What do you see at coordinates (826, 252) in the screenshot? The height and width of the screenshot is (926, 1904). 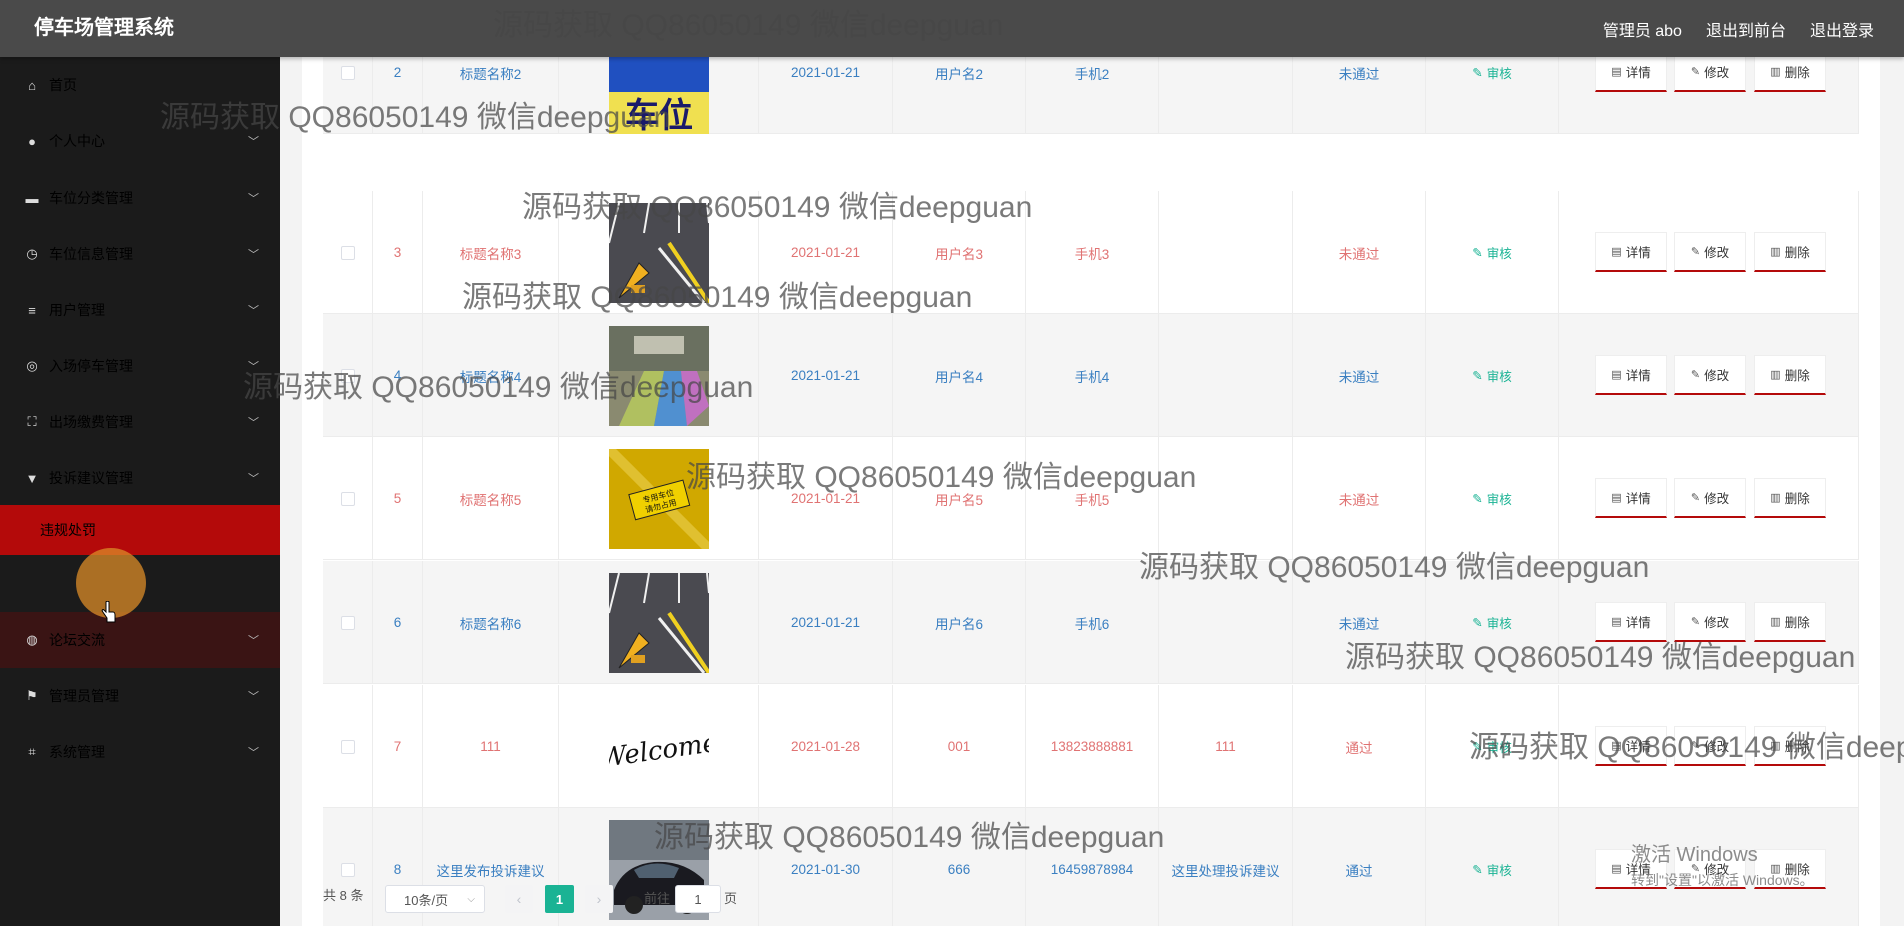 I see `row-date-cell: 2021-01-21` at bounding box center [826, 252].